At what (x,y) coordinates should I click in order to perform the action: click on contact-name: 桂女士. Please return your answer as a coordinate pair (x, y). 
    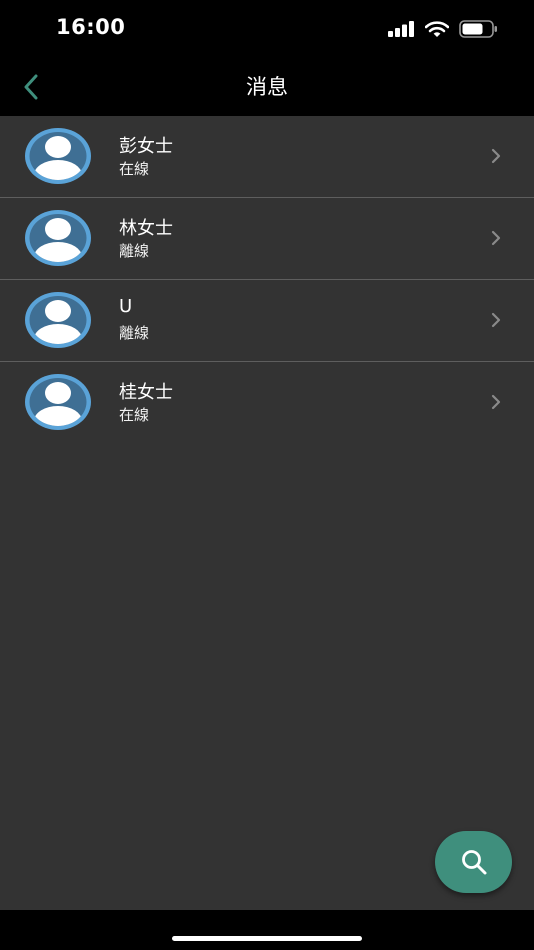
    Looking at the image, I should click on (146, 392).